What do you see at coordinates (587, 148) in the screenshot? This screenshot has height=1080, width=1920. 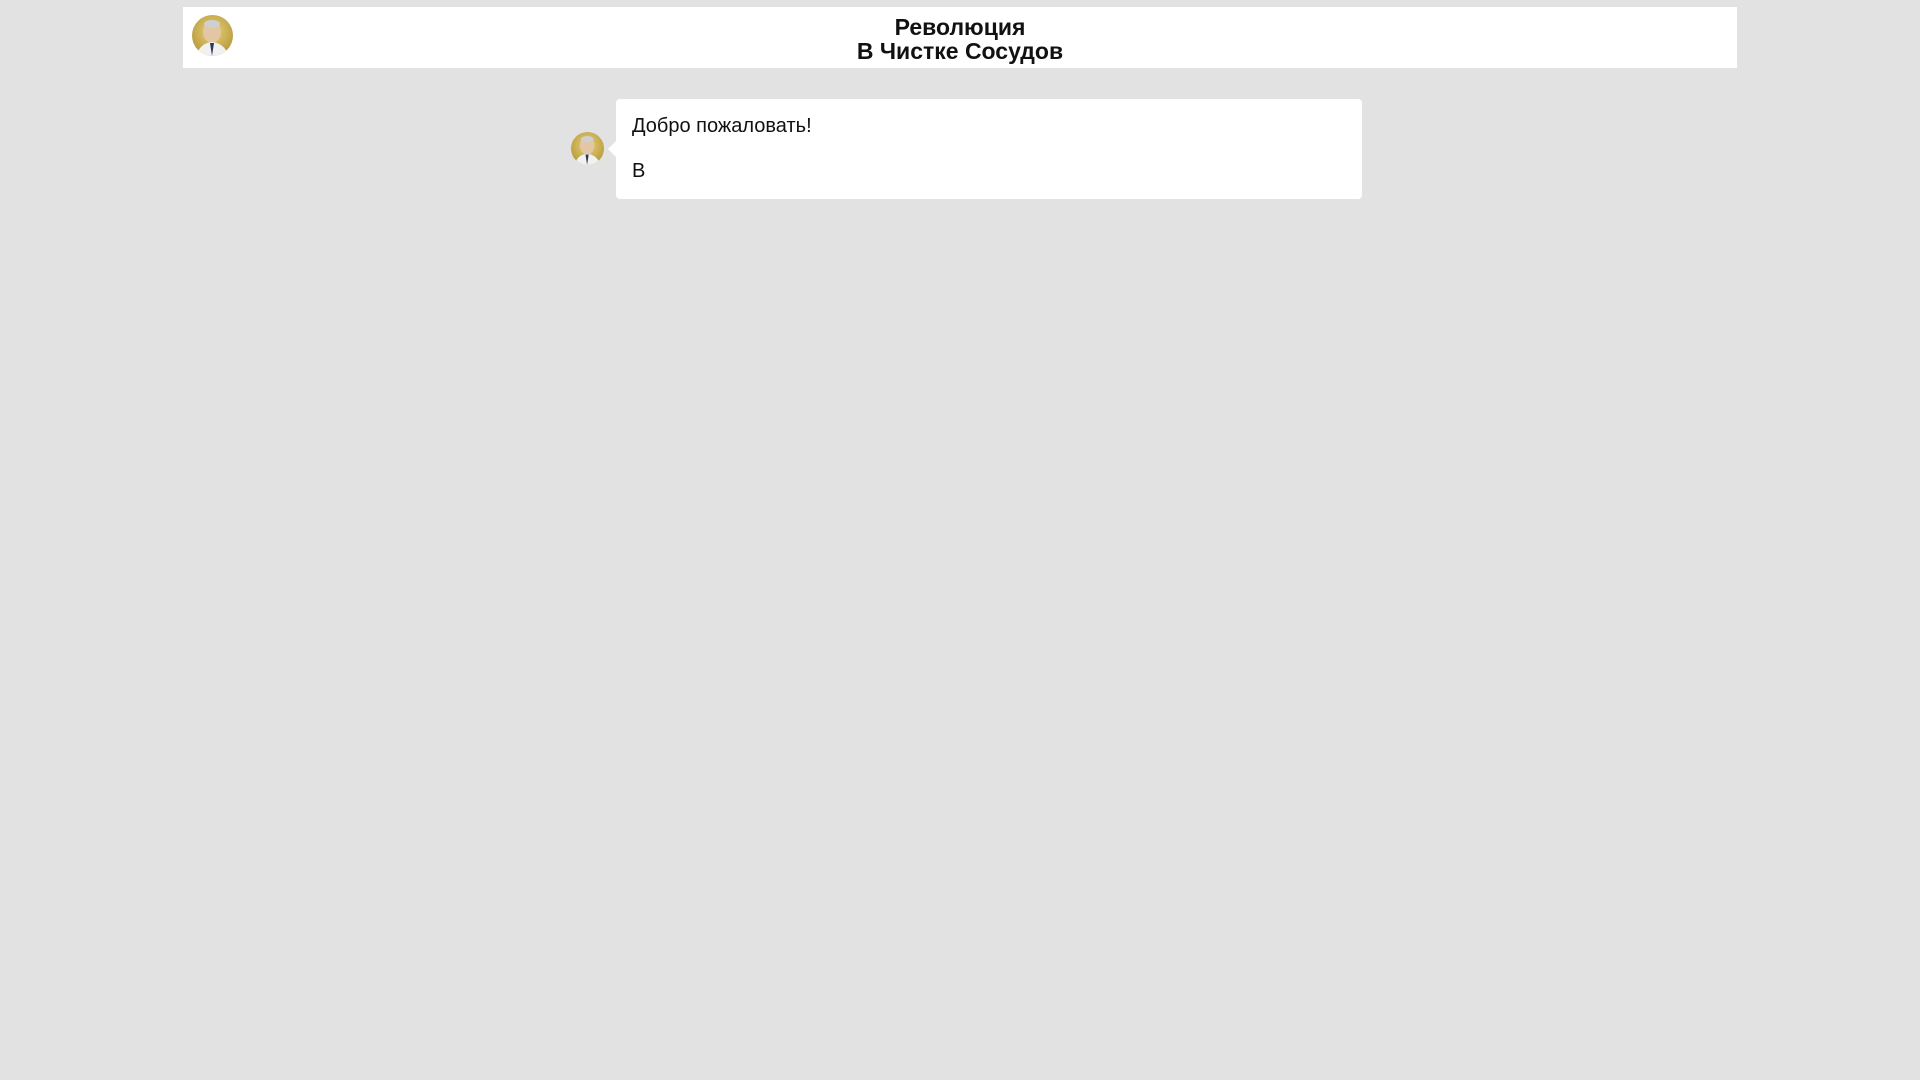 I see `avatar` at bounding box center [587, 148].